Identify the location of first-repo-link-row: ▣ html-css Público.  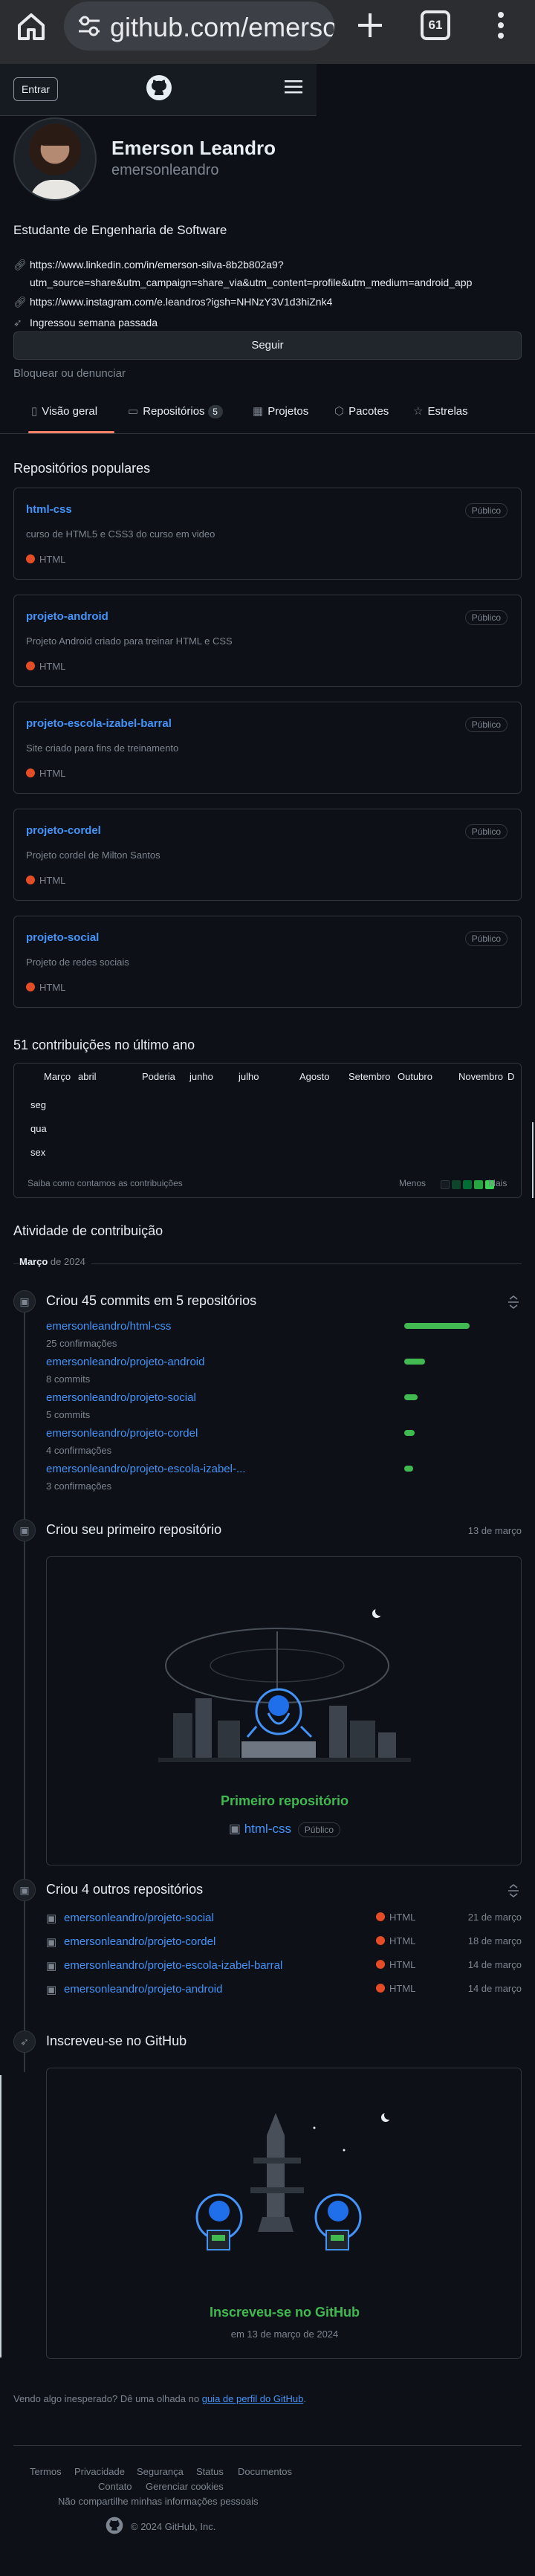
(284, 1829).